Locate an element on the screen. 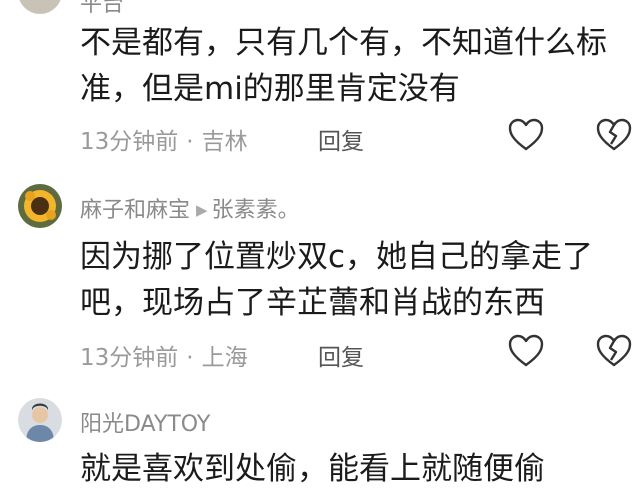 This screenshot has height=492, width=640. comment-meta: 13分钟前 · 吉林 is located at coordinates (164, 139).